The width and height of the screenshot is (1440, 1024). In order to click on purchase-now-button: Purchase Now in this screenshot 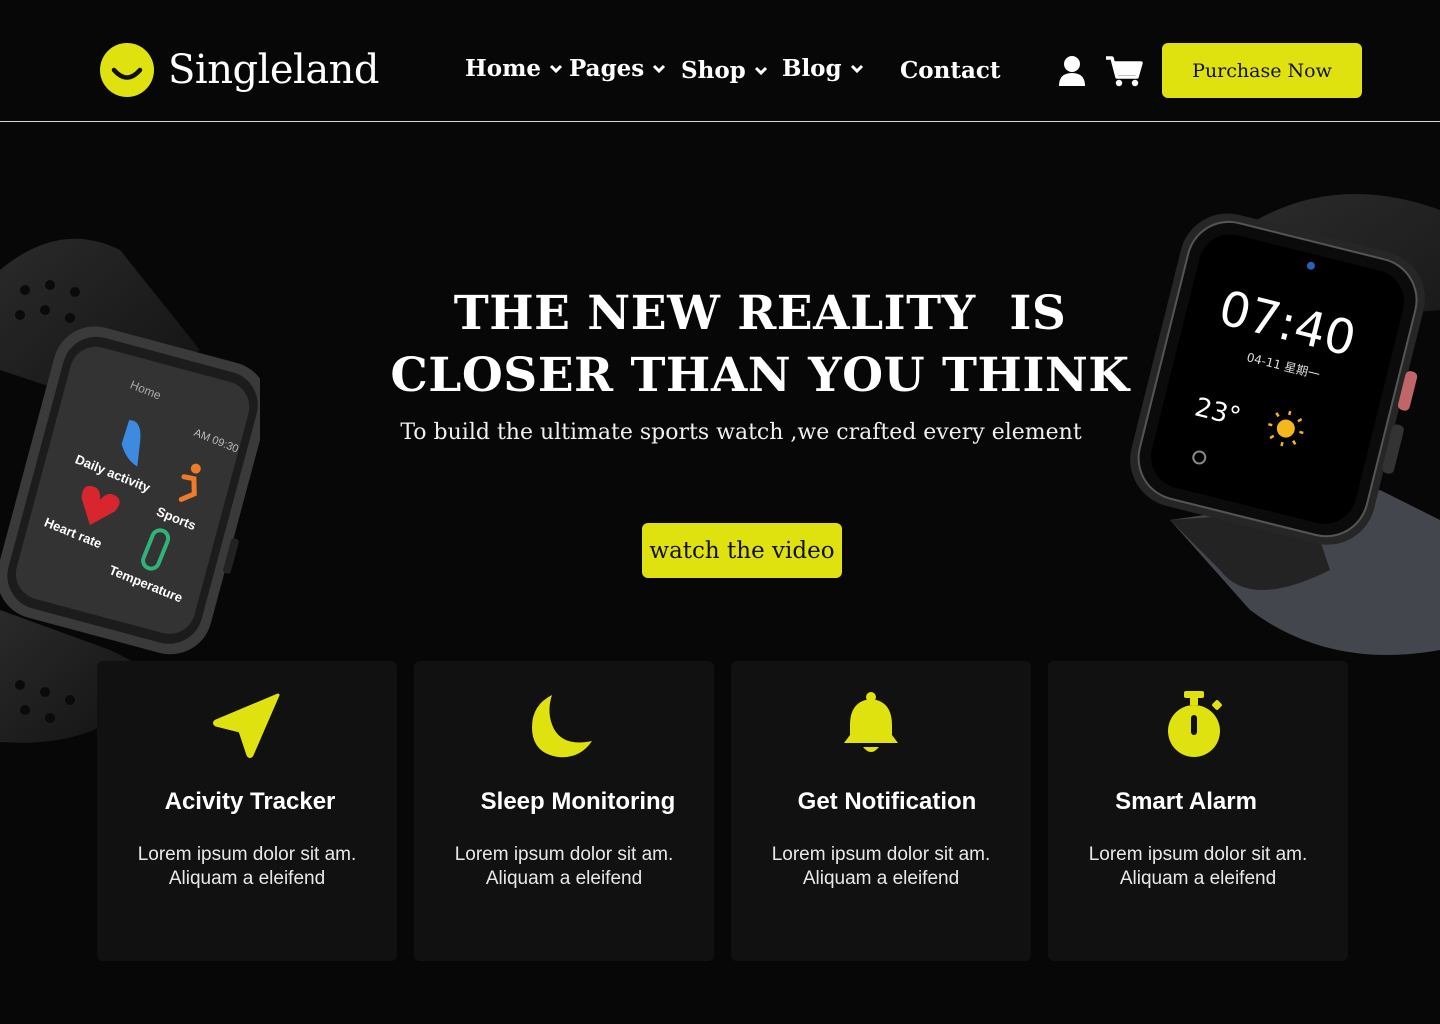, I will do `click(1262, 70)`.